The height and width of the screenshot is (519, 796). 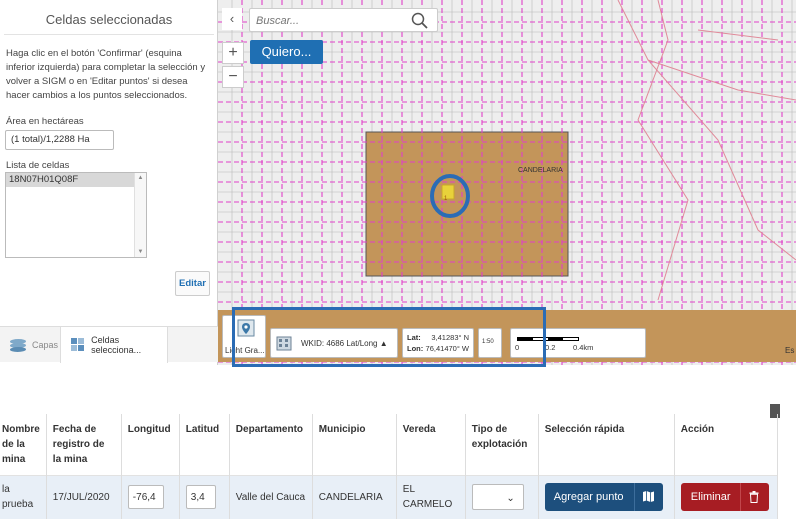 I want to click on lat-value: 3,41283° N, so click(x=450, y=337).